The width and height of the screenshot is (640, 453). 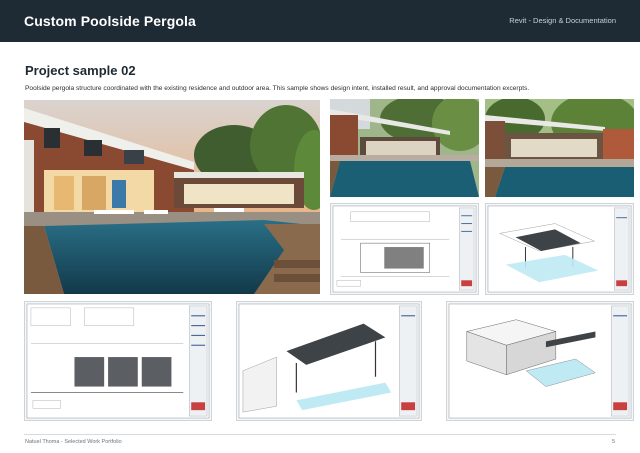 What do you see at coordinates (540, 361) in the screenshot?
I see `house-pool-axonometric-sheet` at bounding box center [540, 361].